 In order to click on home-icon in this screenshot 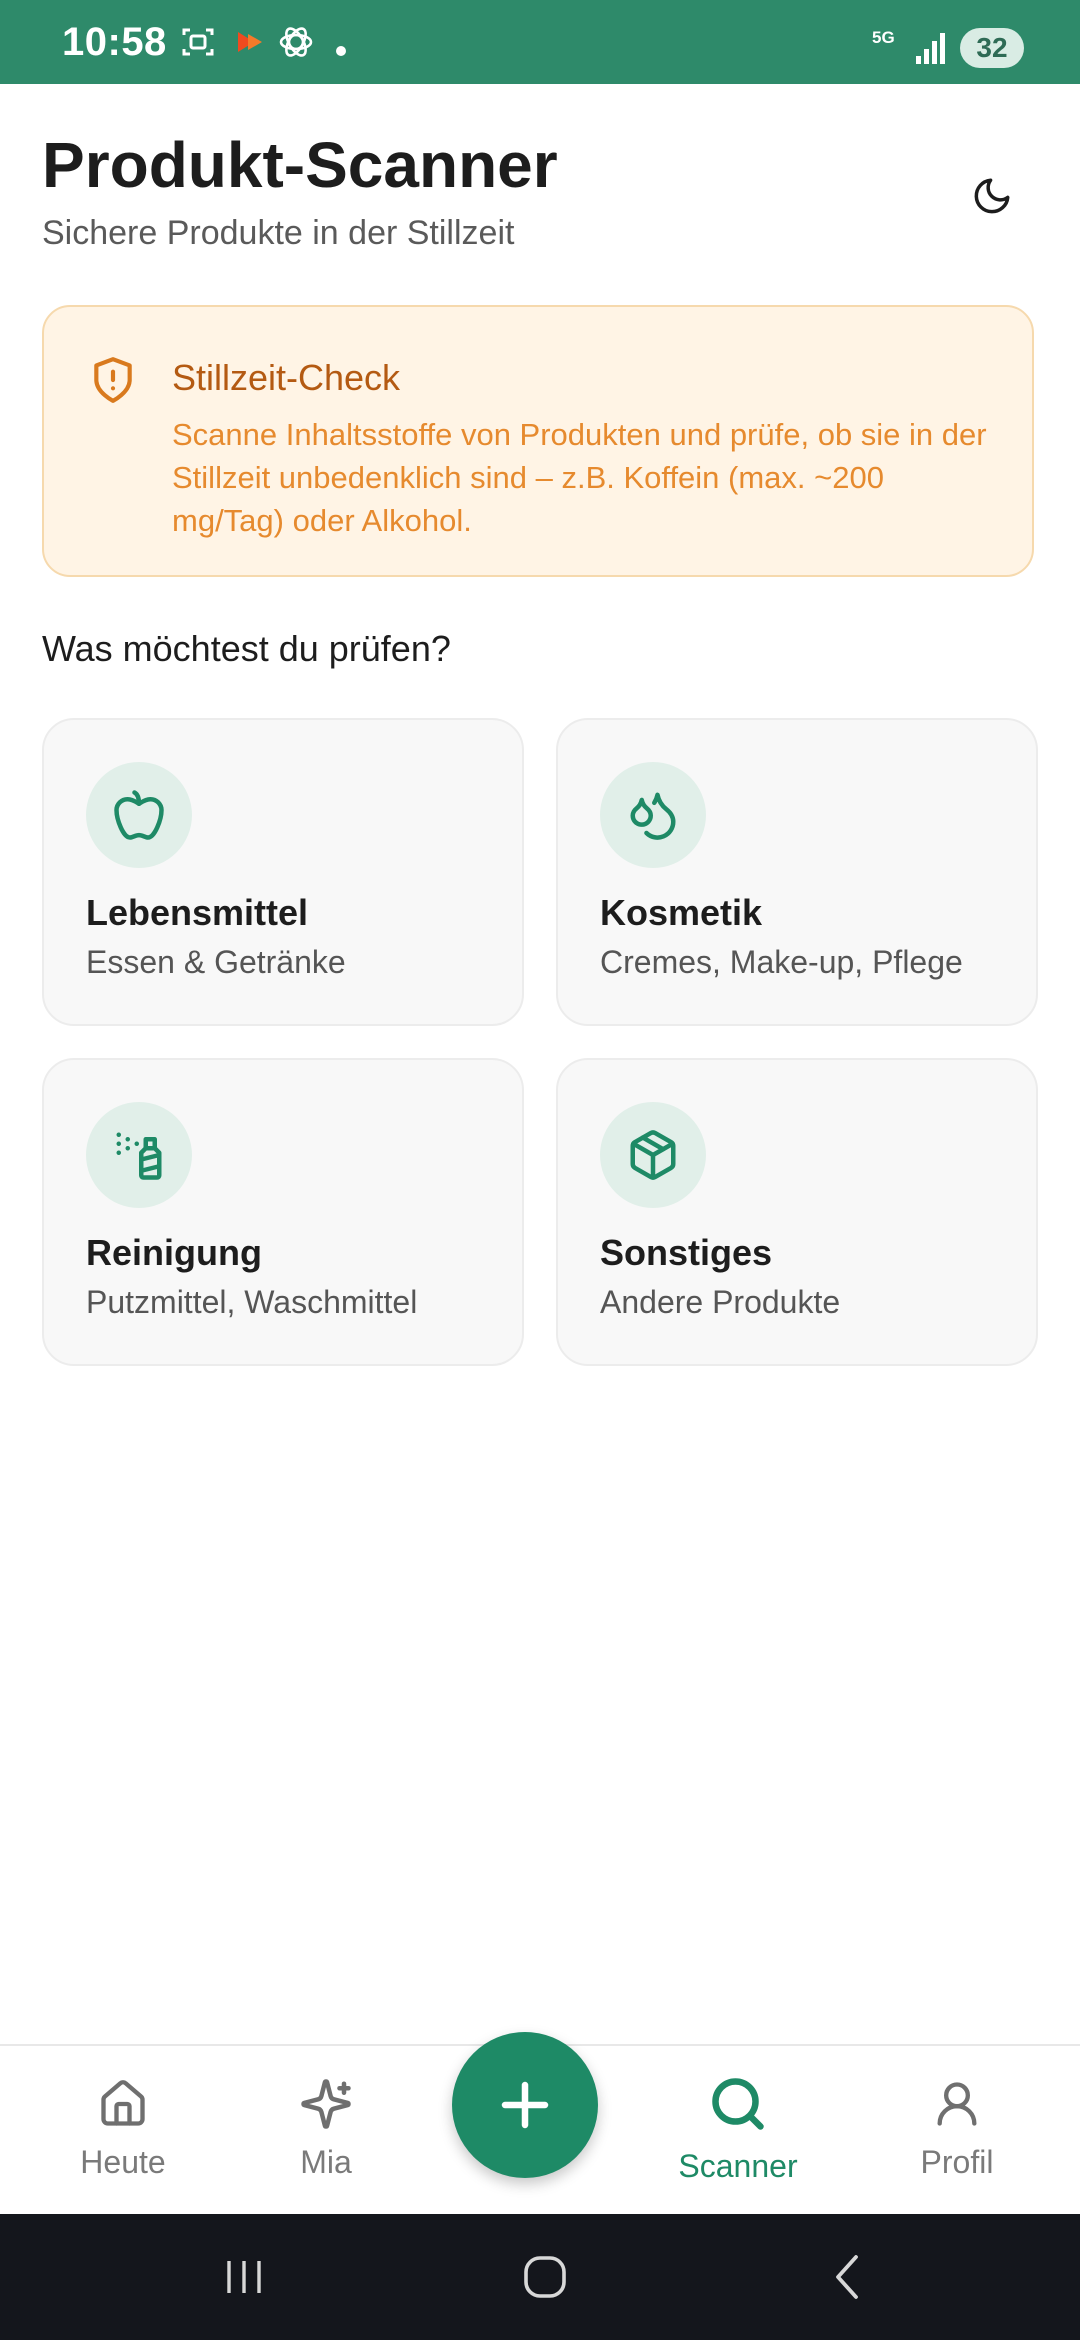, I will do `click(123, 2103)`.